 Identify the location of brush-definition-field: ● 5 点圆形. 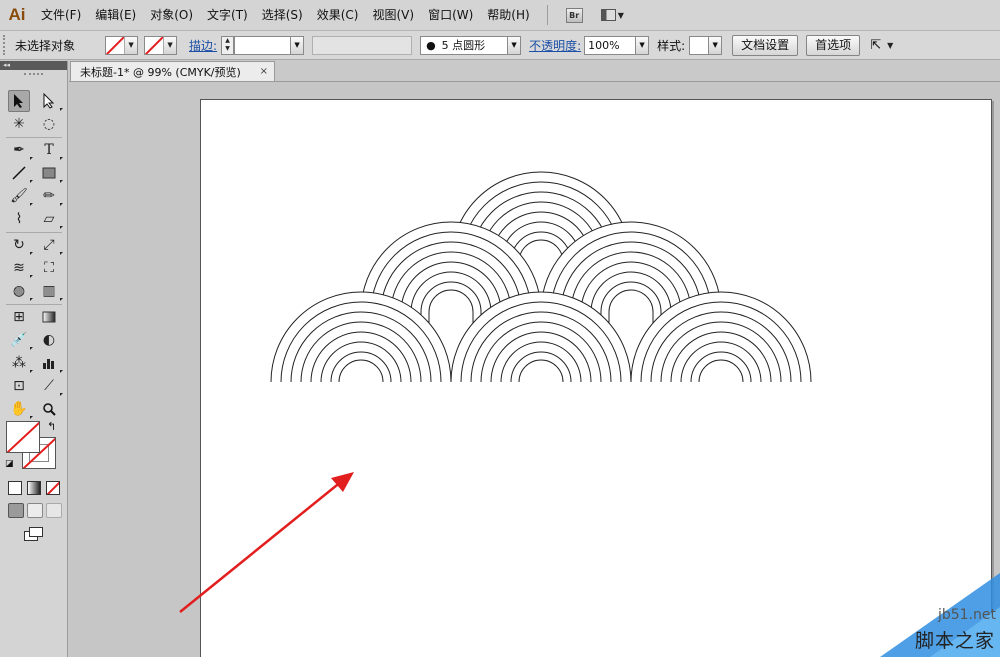
(464, 45).